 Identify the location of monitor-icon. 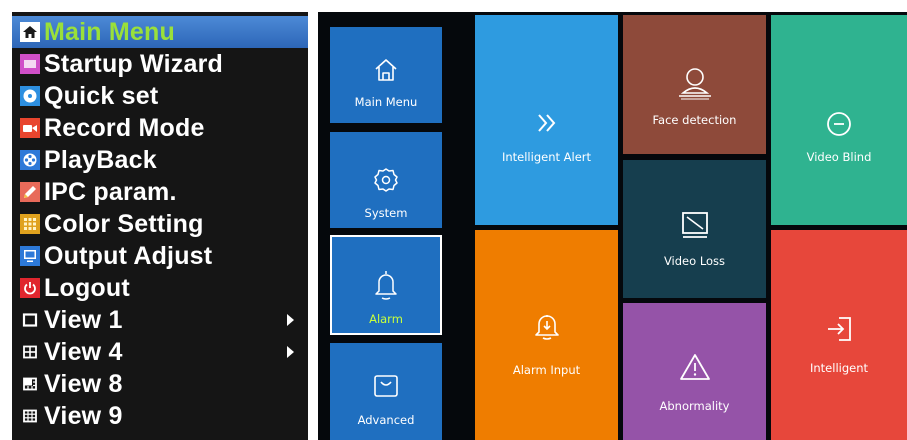
(30, 256).